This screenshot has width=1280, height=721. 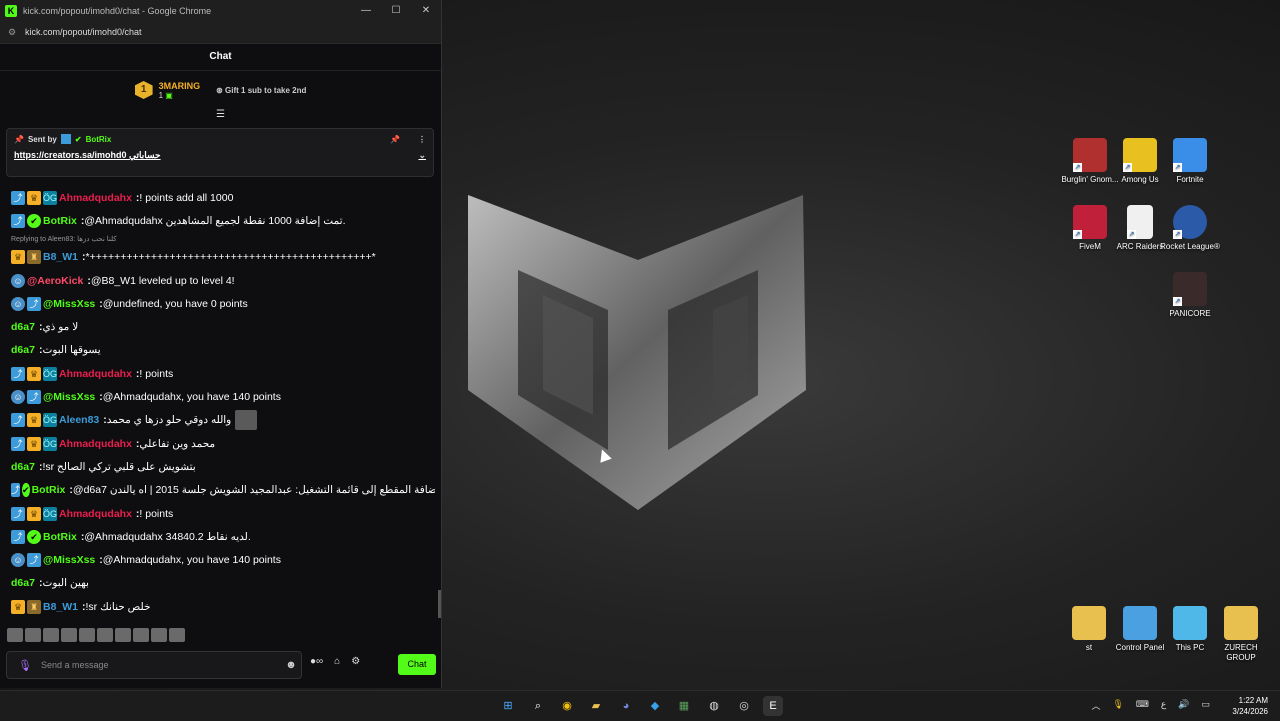 I want to click on gift-icon: ⌂, so click(x=337, y=661).